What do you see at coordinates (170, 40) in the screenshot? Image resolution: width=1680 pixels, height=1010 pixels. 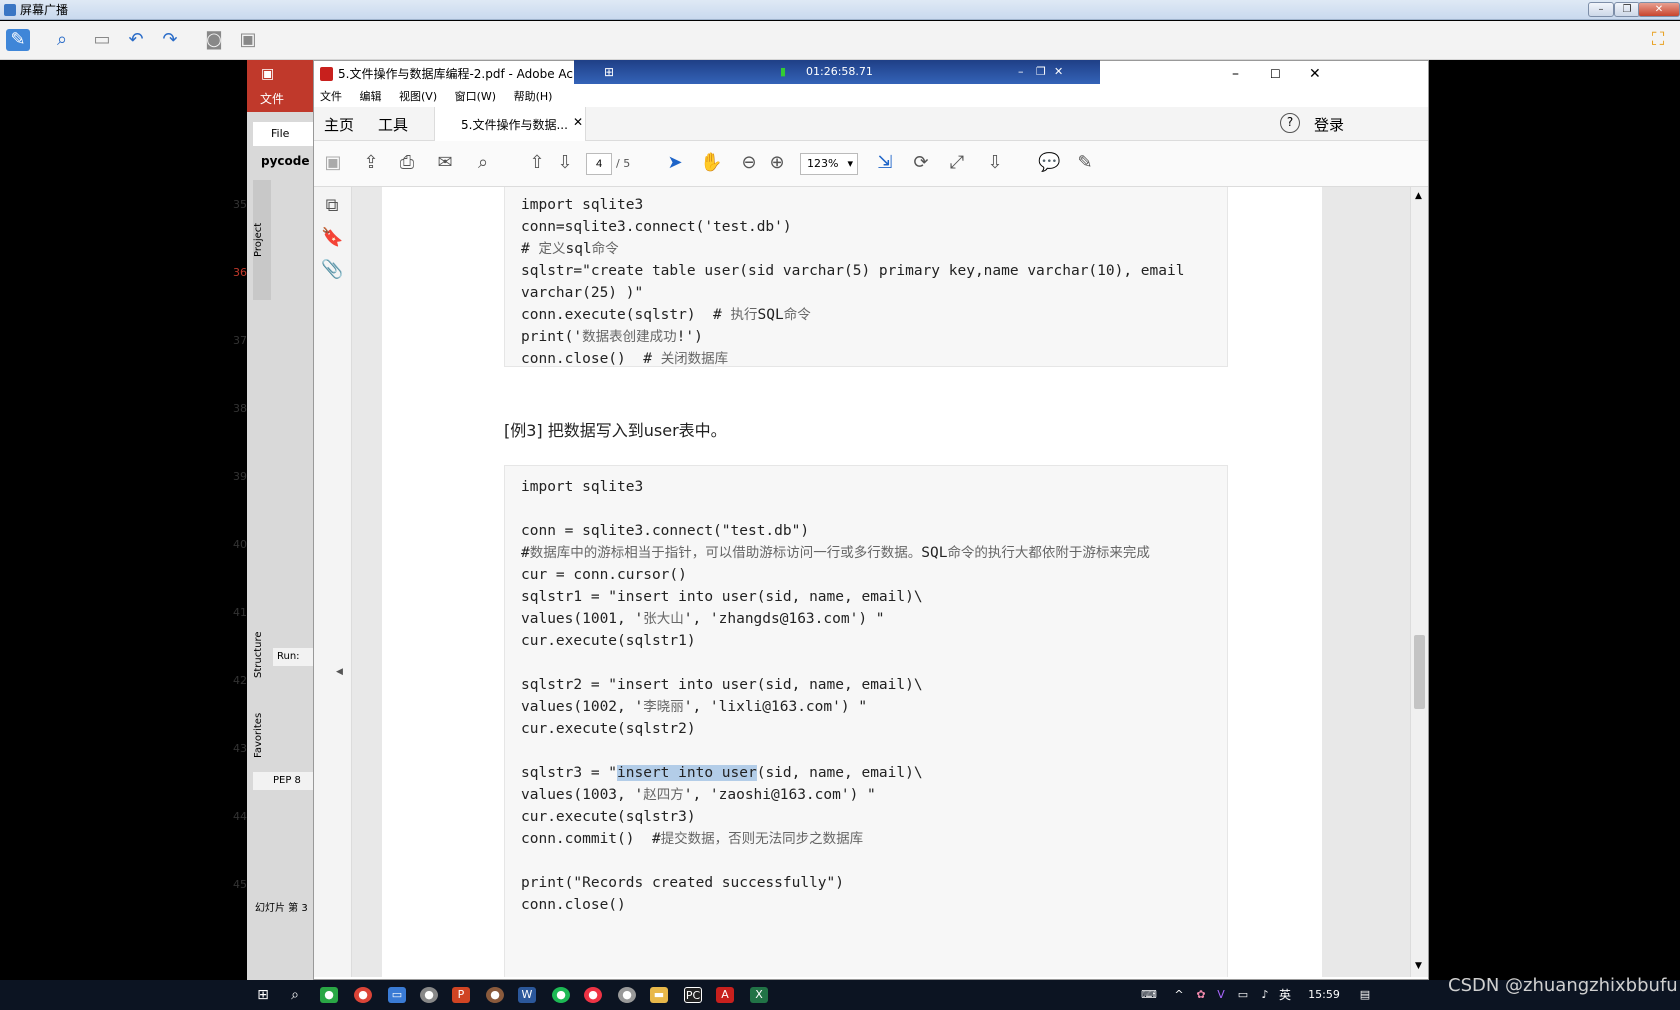 I see `redo-icon: ↷` at bounding box center [170, 40].